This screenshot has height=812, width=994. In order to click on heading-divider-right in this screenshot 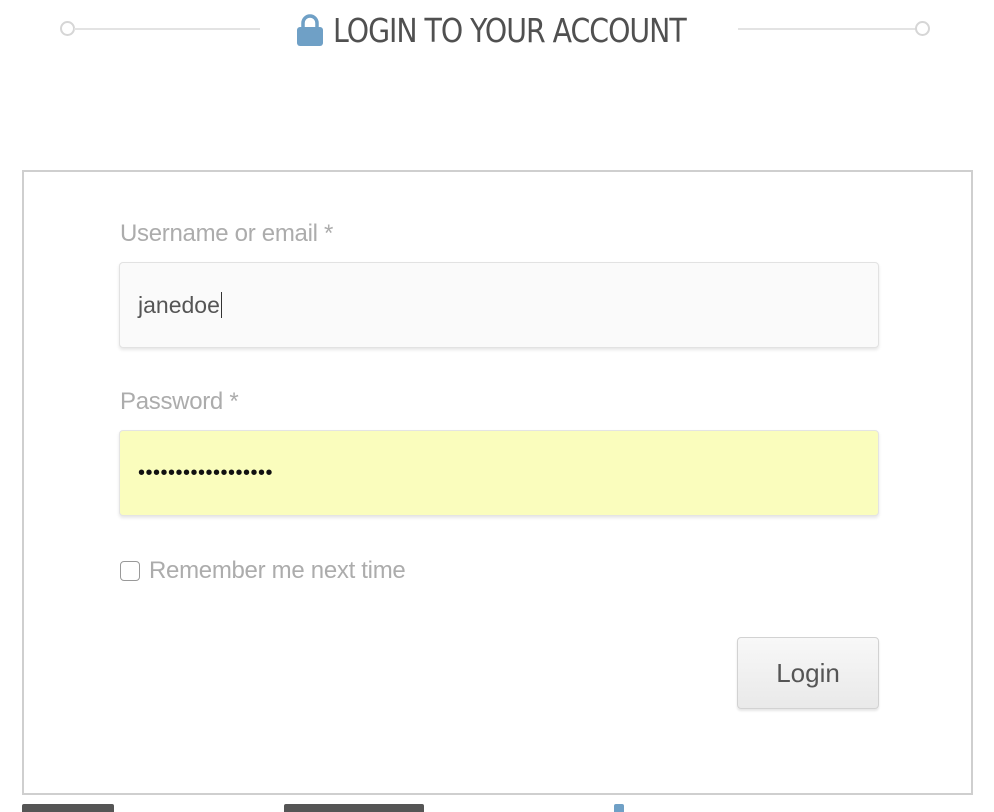, I will do `click(827, 29)`.